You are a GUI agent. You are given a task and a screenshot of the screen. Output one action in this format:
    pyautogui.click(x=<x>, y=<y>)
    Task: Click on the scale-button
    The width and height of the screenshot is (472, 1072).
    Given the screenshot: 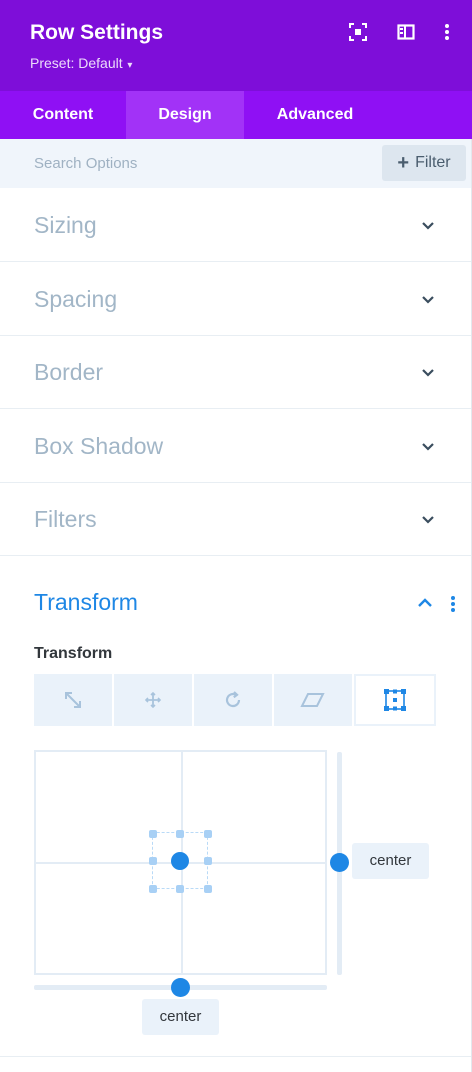 What is the action you would take?
    pyautogui.click(x=73, y=700)
    